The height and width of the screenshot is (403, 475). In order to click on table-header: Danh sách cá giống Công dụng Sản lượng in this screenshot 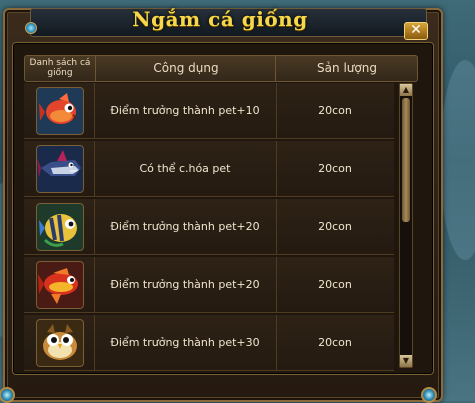, I will do `click(221, 68)`.